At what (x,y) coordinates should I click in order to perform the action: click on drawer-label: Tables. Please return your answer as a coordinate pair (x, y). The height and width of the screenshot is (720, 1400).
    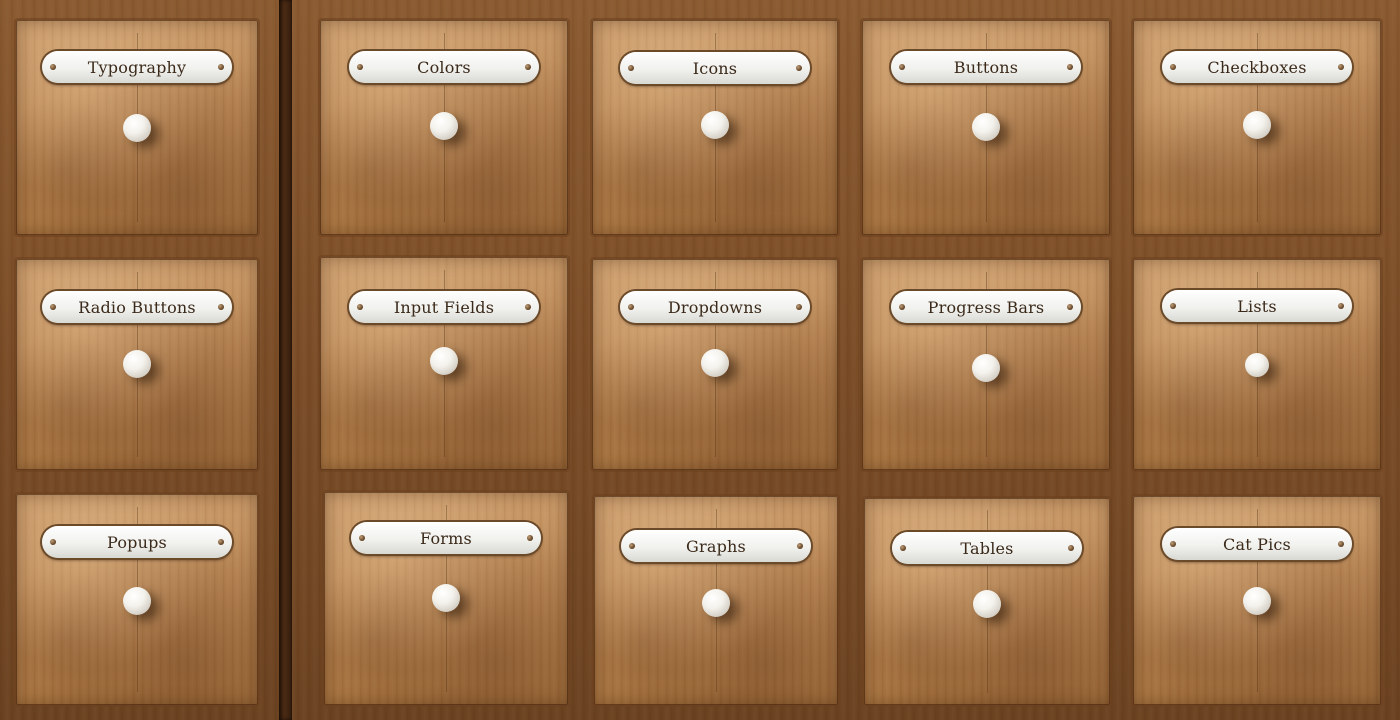
    Looking at the image, I should click on (987, 548).